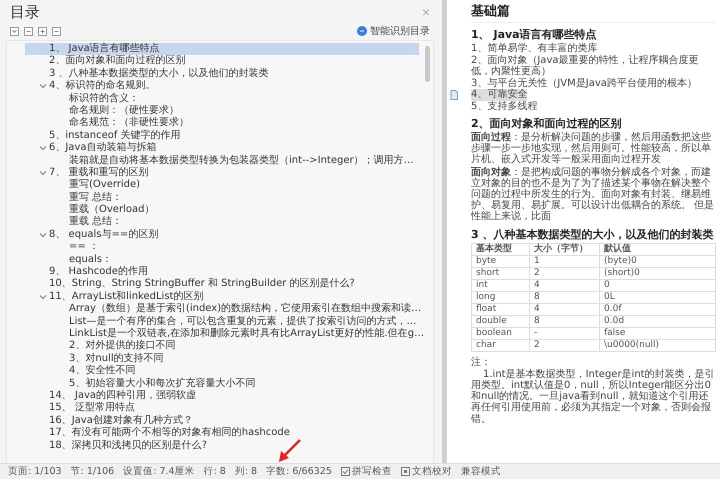  I want to click on column-header: 默认值, so click(658, 250).